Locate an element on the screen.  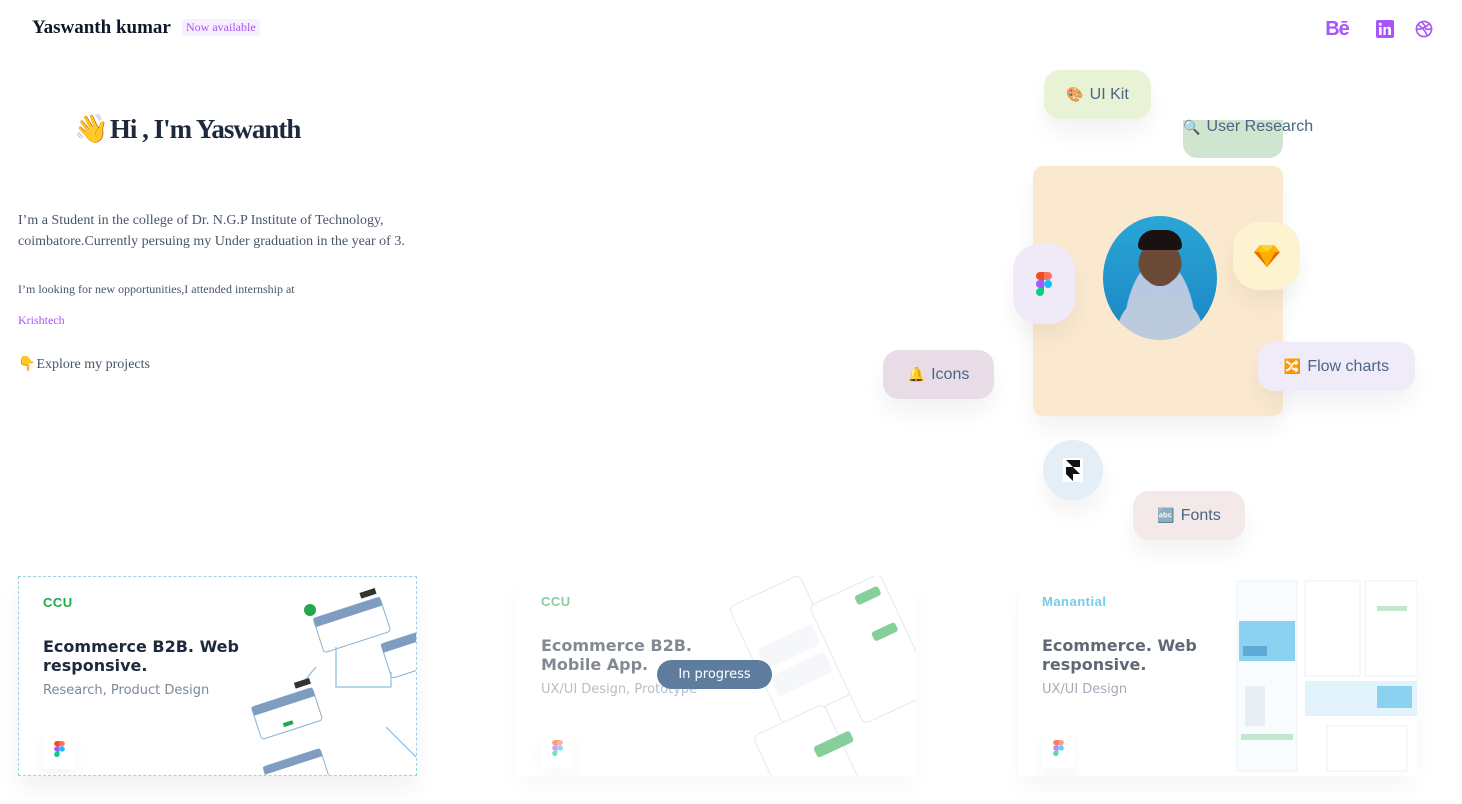
bell-icon: 🔔 is located at coordinates (916, 374).